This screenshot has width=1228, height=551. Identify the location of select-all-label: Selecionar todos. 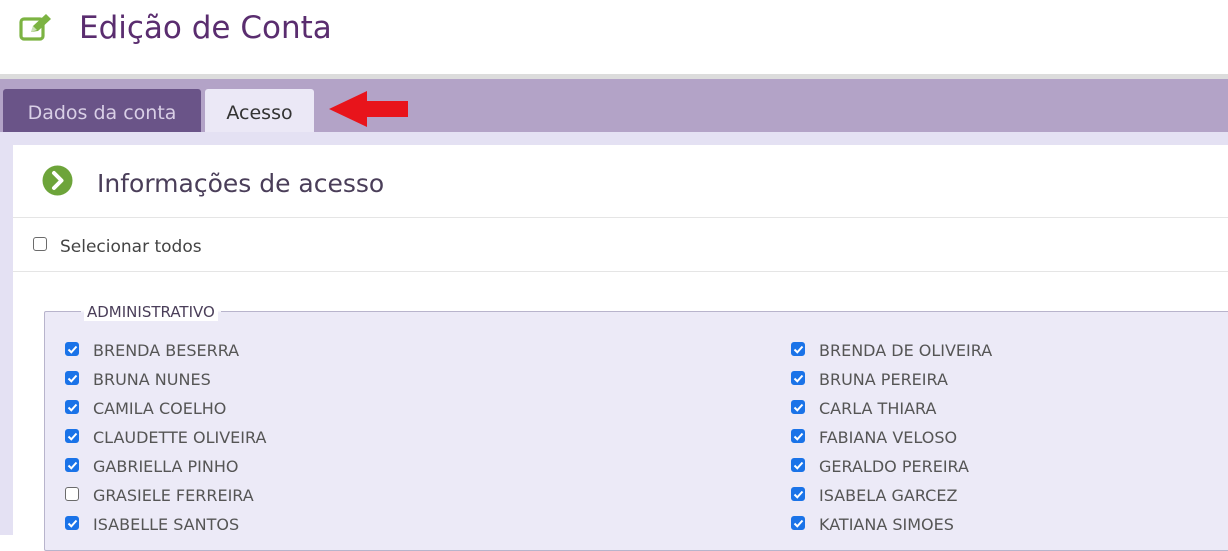
(131, 247).